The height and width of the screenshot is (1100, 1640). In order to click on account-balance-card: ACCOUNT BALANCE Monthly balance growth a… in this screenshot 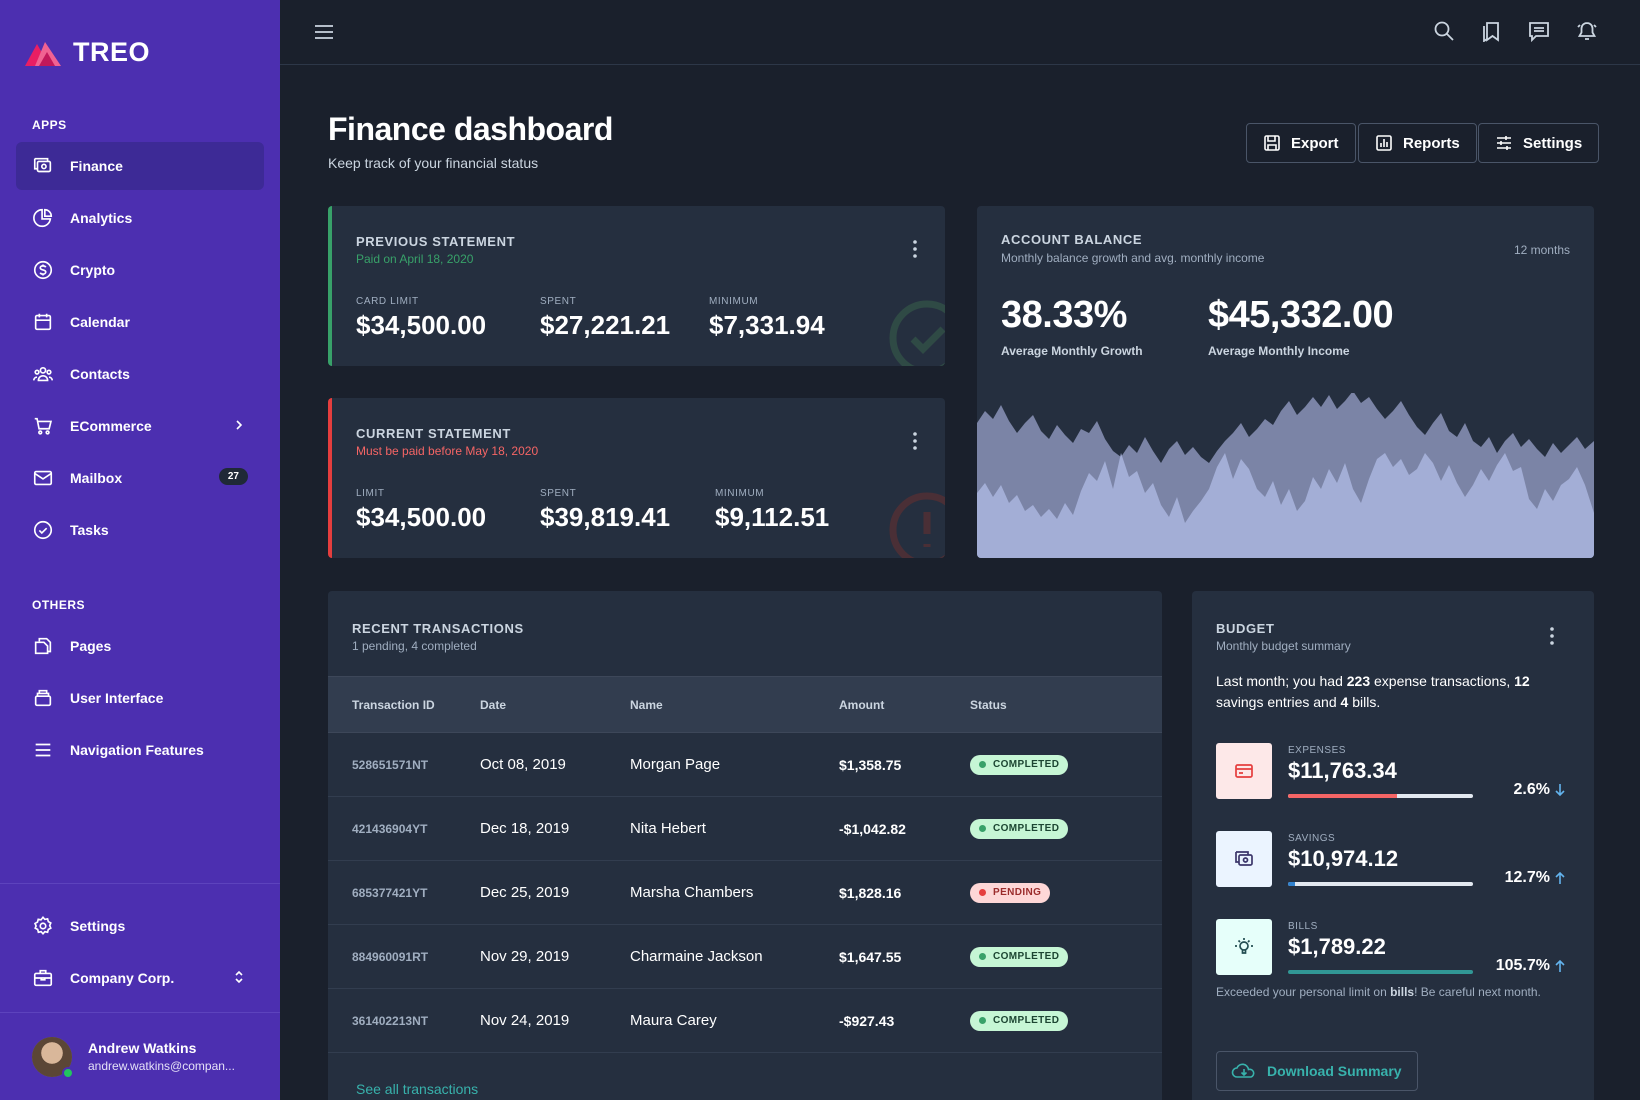, I will do `click(1285, 382)`.